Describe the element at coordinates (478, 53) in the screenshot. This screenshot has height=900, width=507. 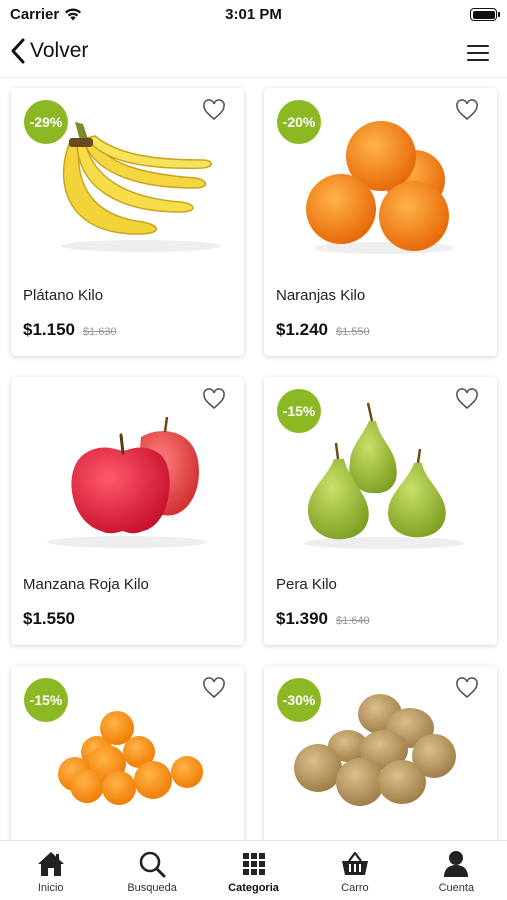
I see `menu-button` at that location.